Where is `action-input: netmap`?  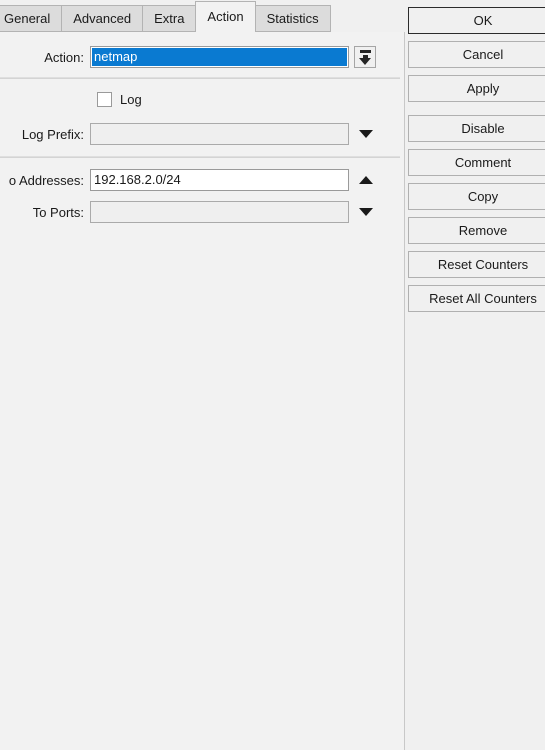 action-input: netmap is located at coordinates (219, 57).